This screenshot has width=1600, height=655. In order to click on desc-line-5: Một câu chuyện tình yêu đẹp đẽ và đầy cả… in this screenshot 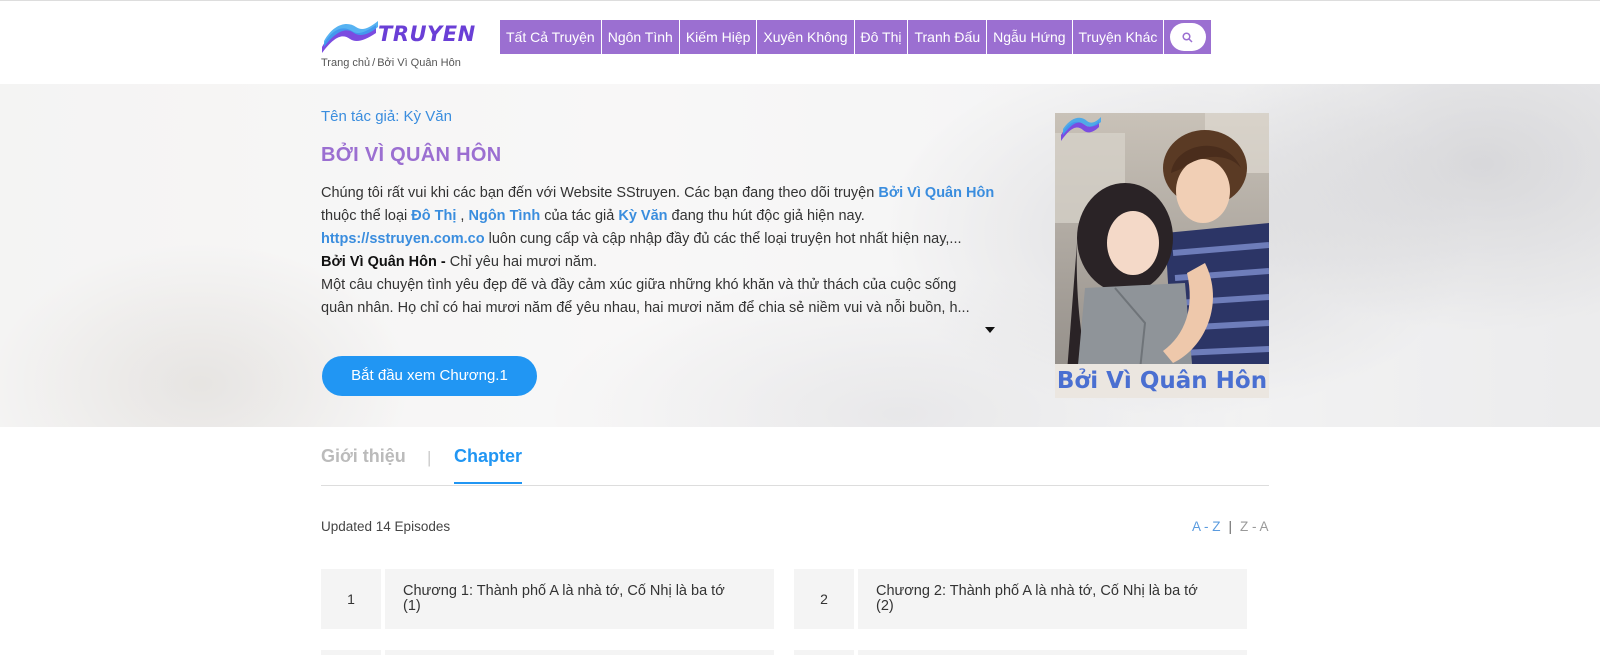, I will do `click(639, 285)`.